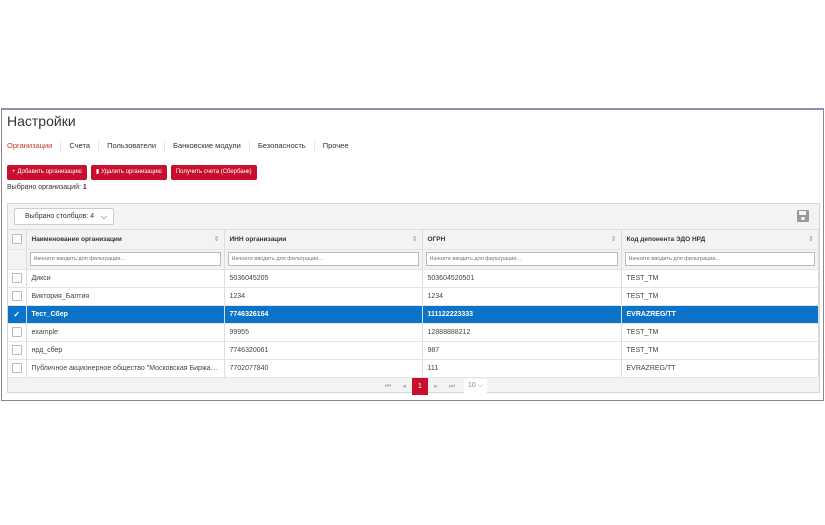  I want to click on cell-inn: 7746326164, so click(323, 314).